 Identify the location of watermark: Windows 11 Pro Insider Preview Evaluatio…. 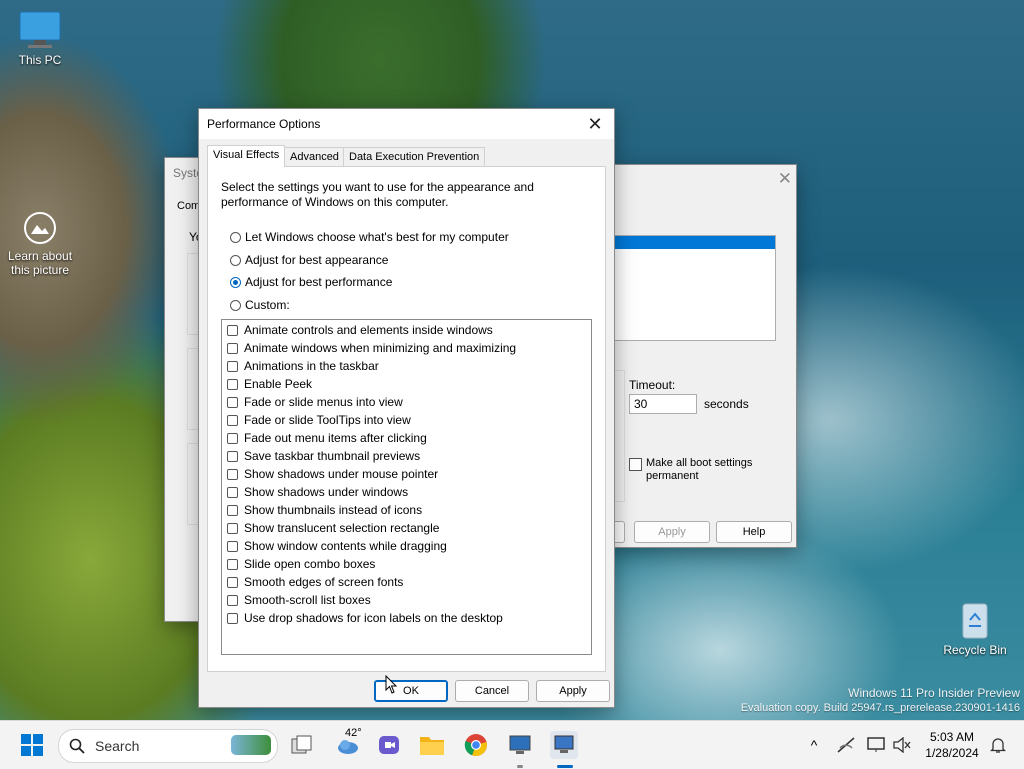
(880, 701).